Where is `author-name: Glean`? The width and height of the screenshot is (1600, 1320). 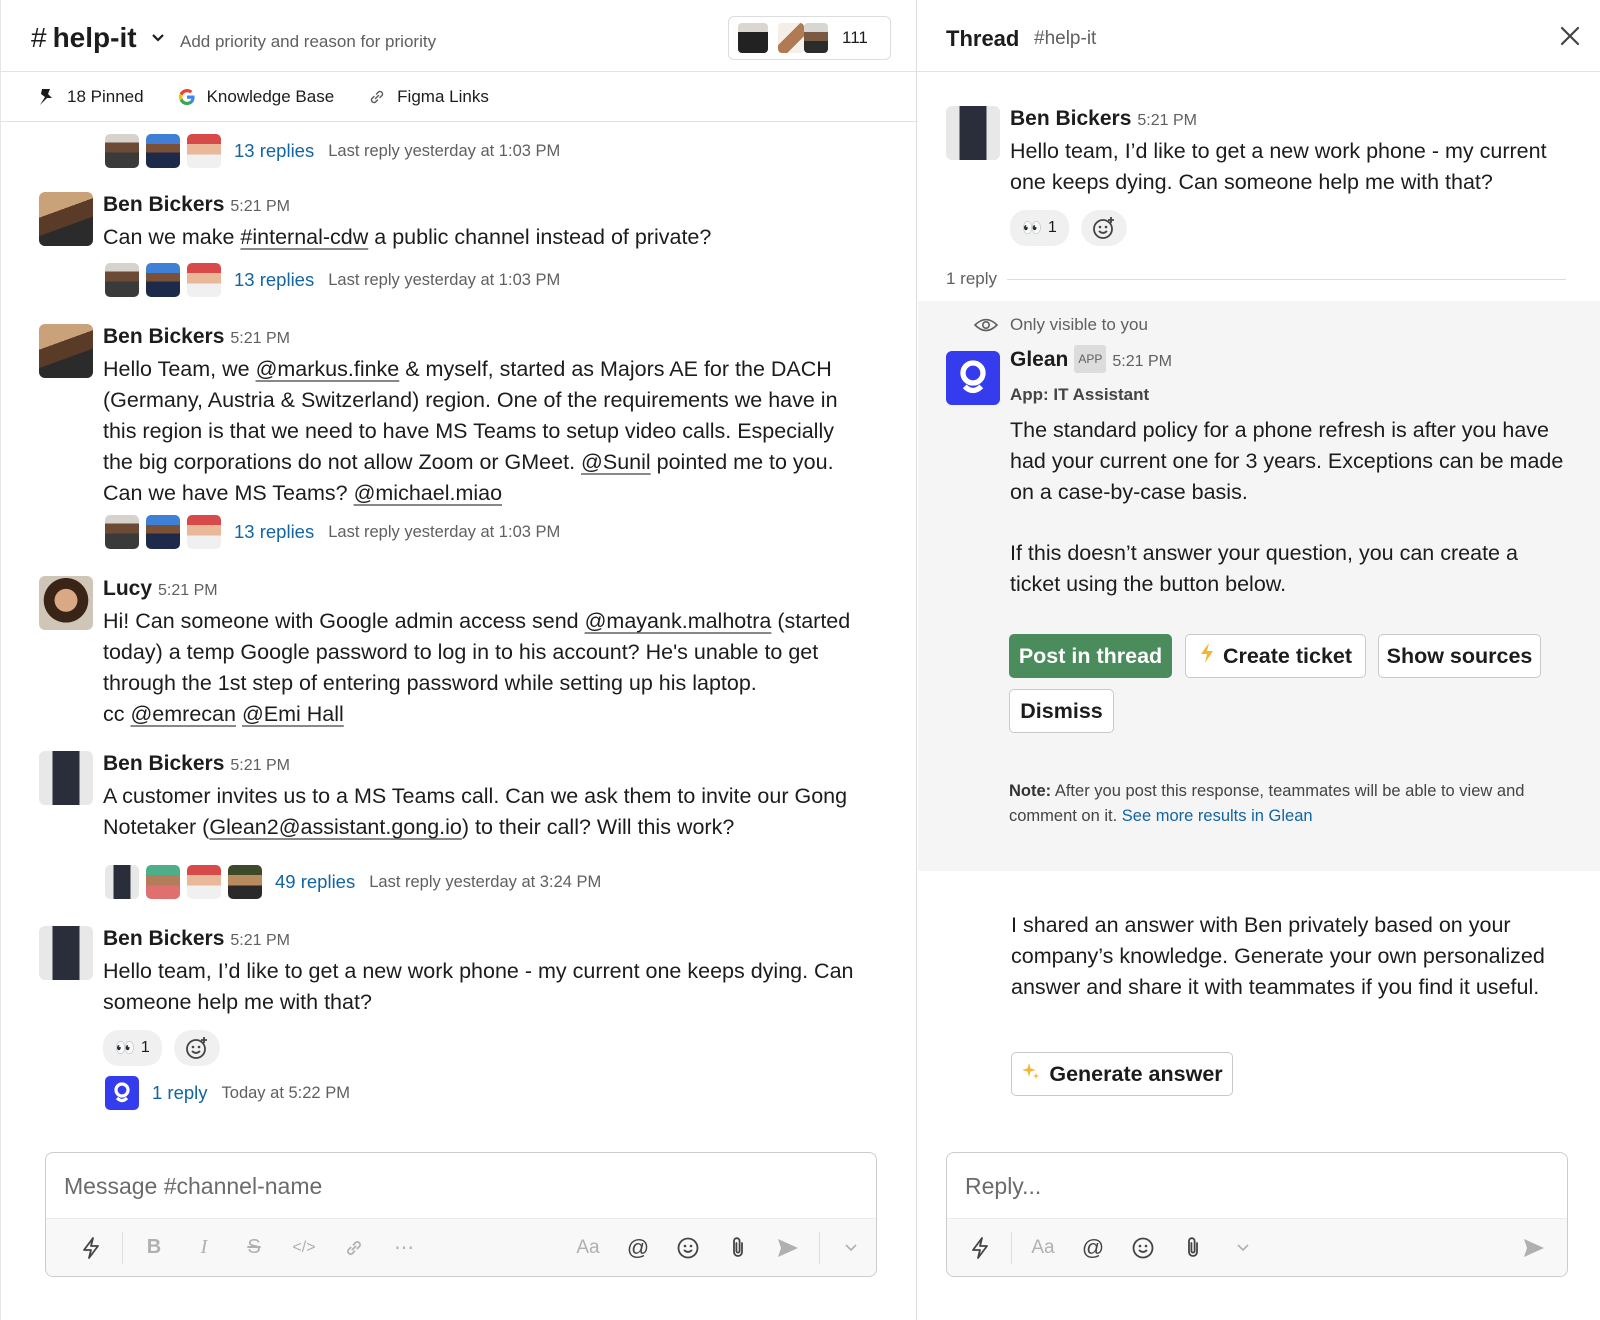
author-name: Glean is located at coordinates (1039, 359).